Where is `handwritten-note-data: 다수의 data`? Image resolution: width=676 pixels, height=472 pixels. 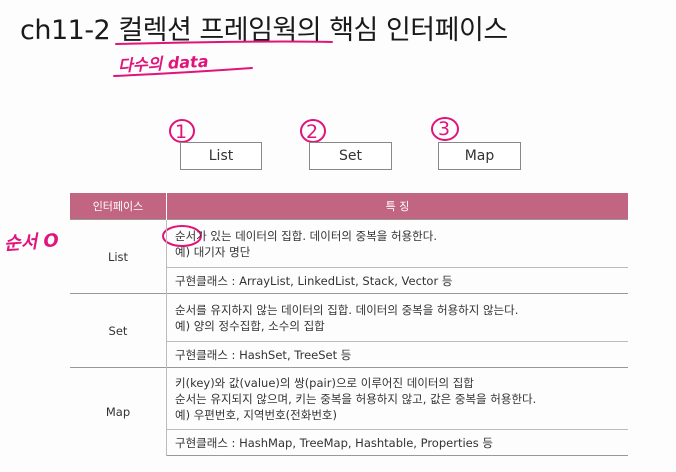
handwritten-note-data: 다수의 data is located at coordinates (163, 63).